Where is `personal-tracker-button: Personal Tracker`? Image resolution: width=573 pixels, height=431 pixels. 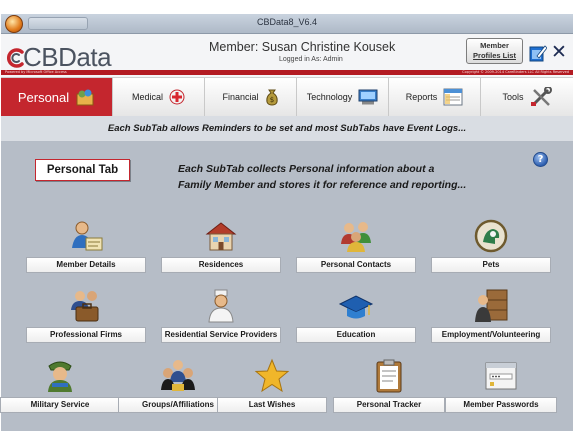
personal-tracker-button: Personal Tracker is located at coordinates (389, 405).